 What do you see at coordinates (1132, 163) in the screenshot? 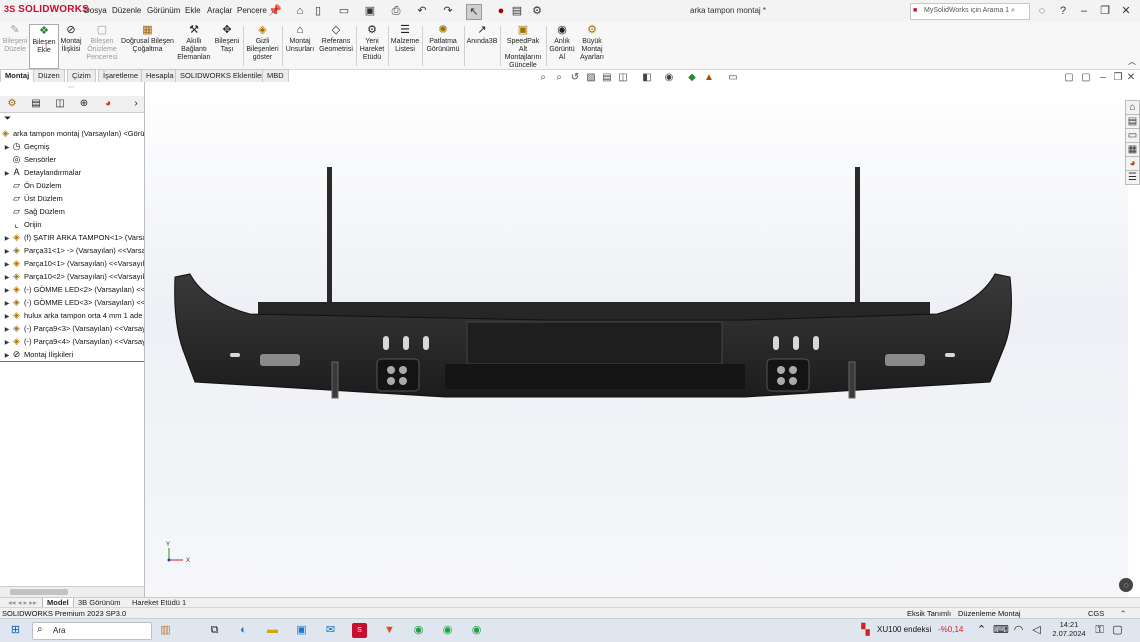
I see `appearances-icon: ◕` at bounding box center [1132, 163].